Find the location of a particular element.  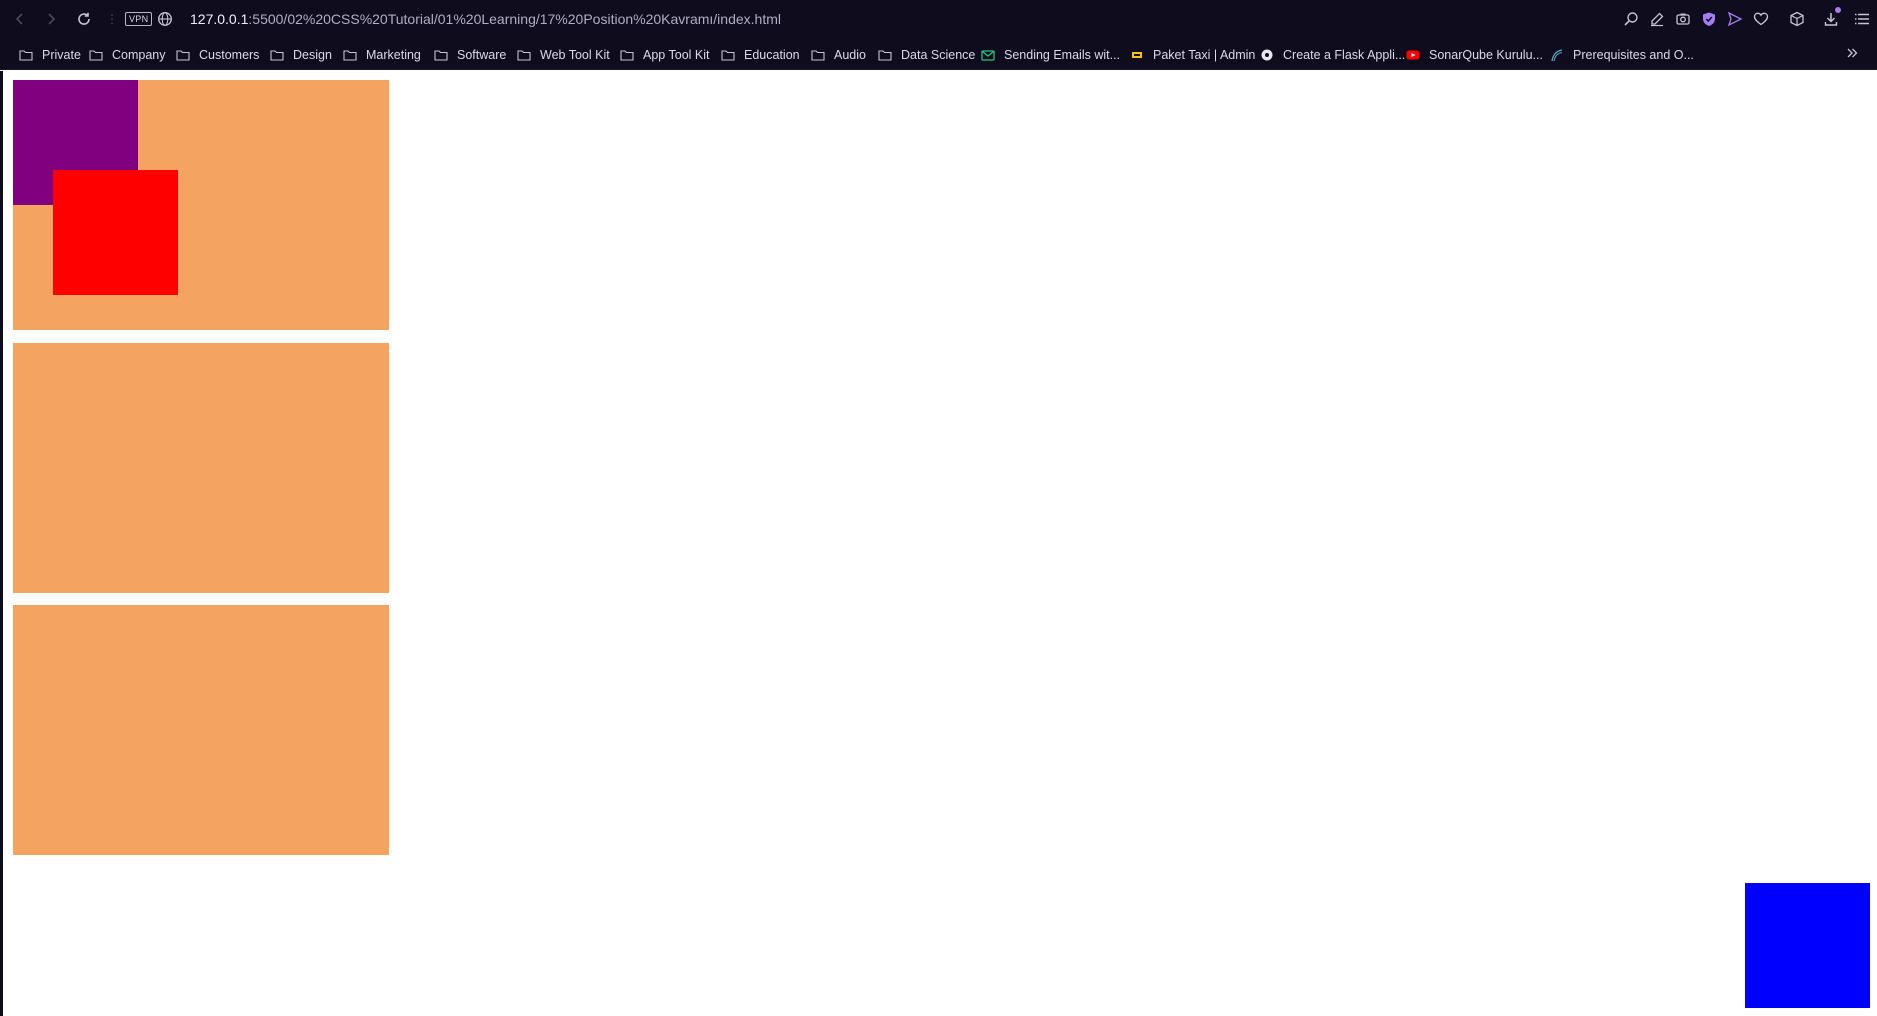

download-badge is located at coordinates (1838, 10).